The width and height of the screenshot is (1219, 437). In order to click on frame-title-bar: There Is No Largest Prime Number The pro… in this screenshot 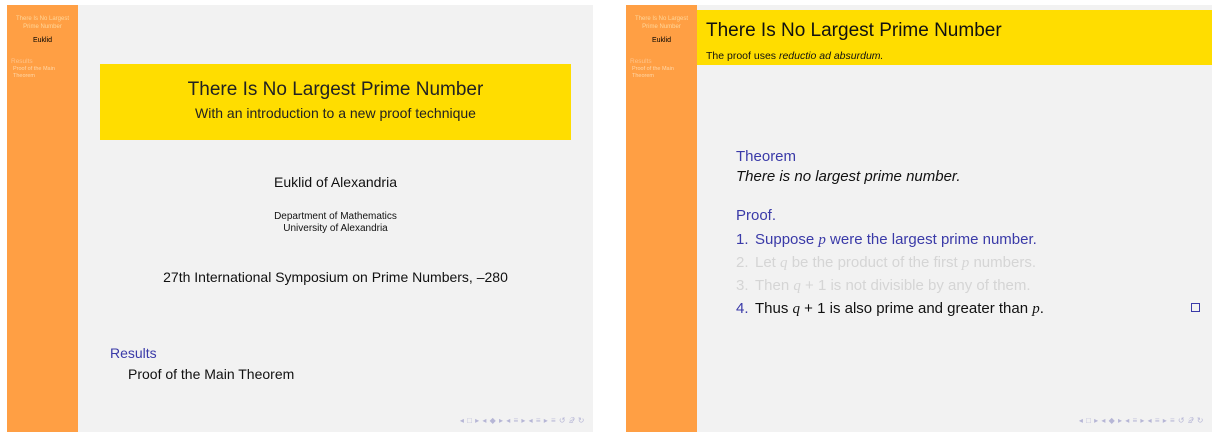, I will do `click(954, 37)`.